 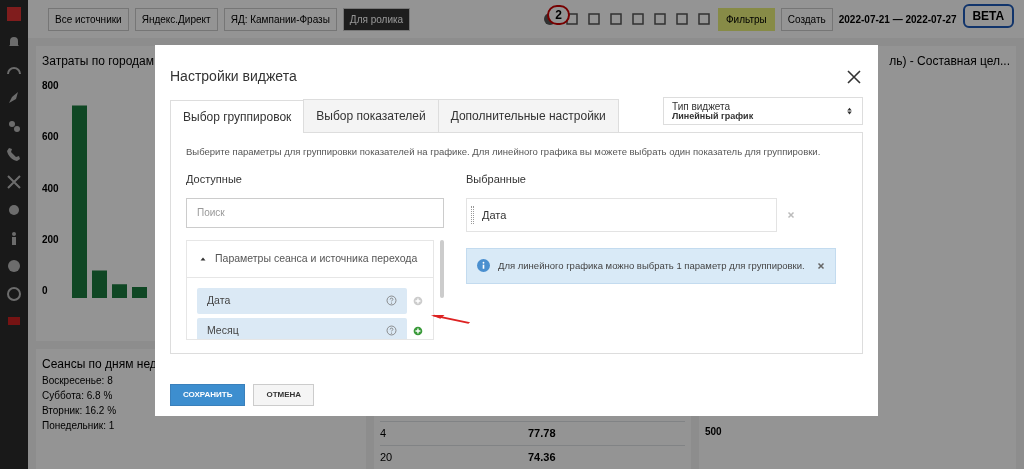 What do you see at coordinates (284, 395) in the screenshot?
I see `cancel-button: ОТМЕНА` at bounding box center [284, 395].